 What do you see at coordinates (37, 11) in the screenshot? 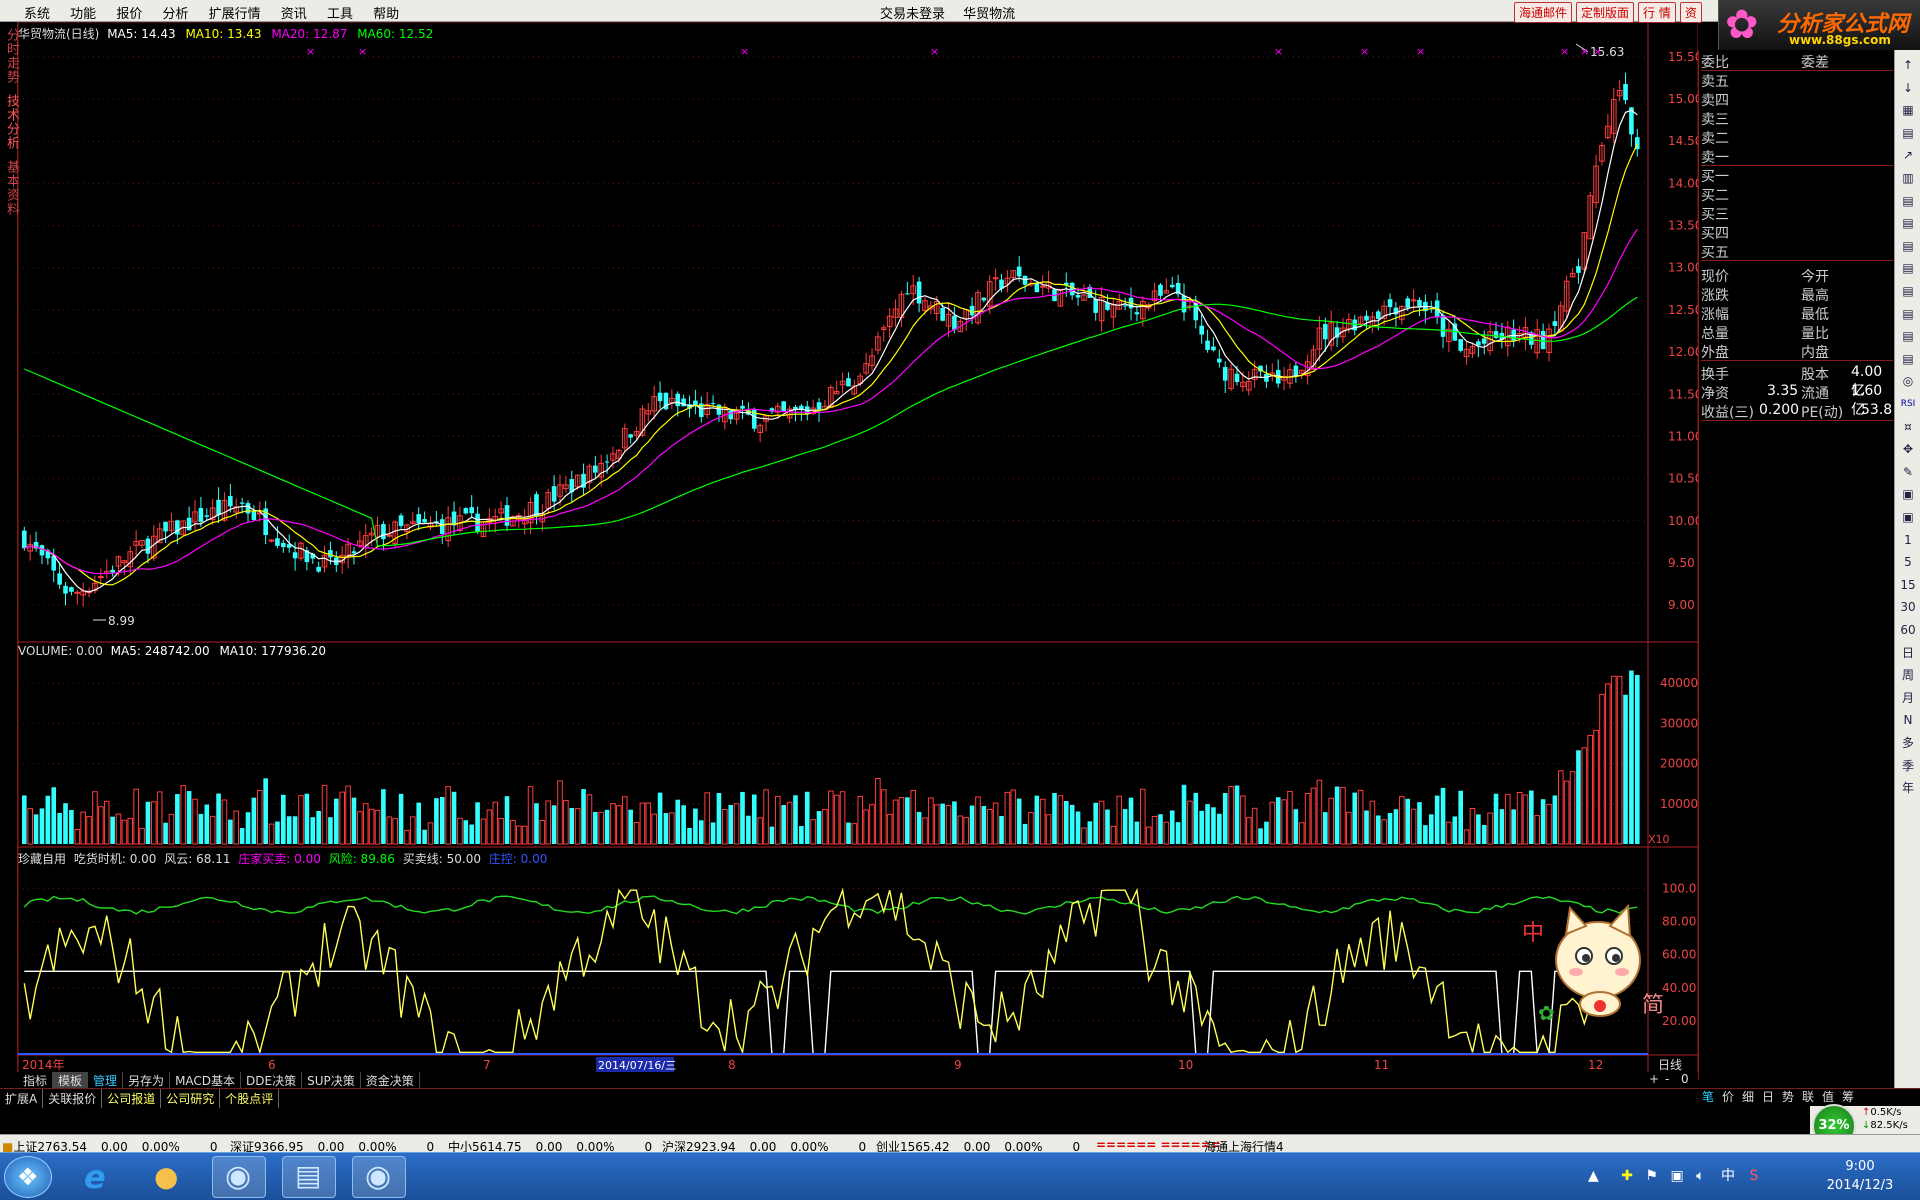
I see `menu-system: 系统` at bounding box center [37, 11].